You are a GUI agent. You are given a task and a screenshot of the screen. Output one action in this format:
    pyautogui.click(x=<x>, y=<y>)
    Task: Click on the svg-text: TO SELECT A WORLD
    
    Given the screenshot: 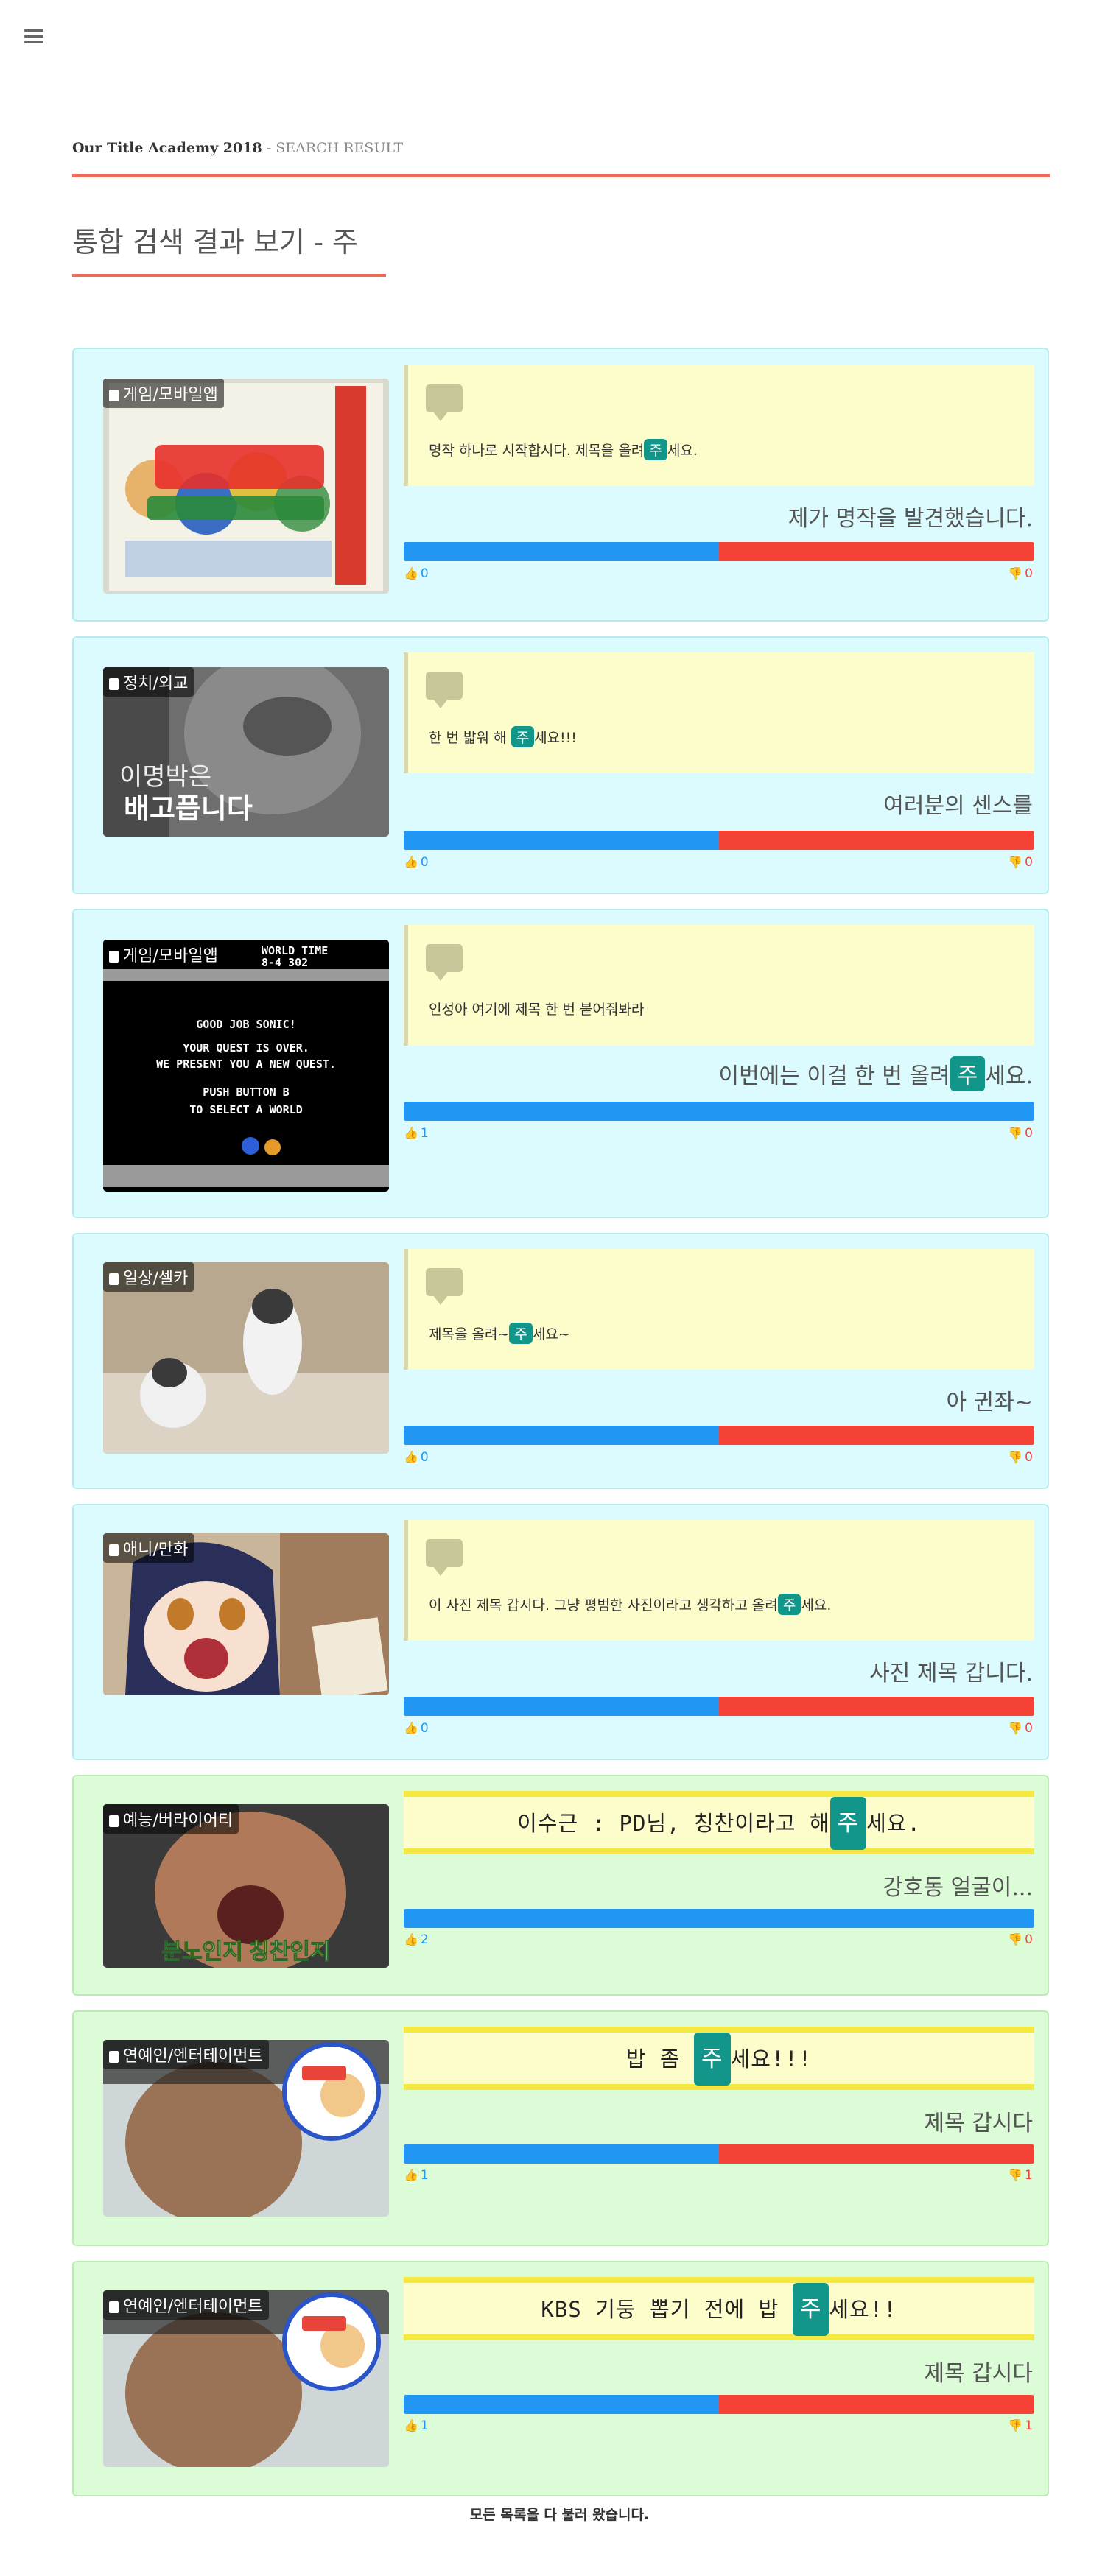 What is the action you would take?
    pyautogui.click(x=246, y=1109)
    